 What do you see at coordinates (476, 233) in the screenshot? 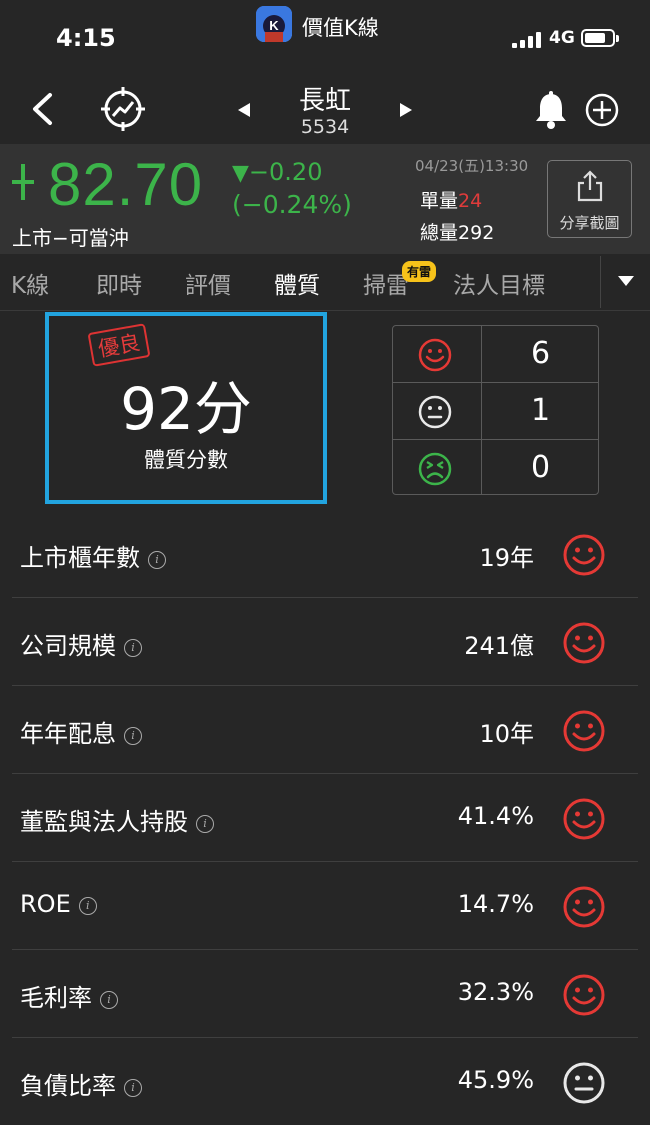
I see `total-volume-value: 292` at bounding box center [476, 233].